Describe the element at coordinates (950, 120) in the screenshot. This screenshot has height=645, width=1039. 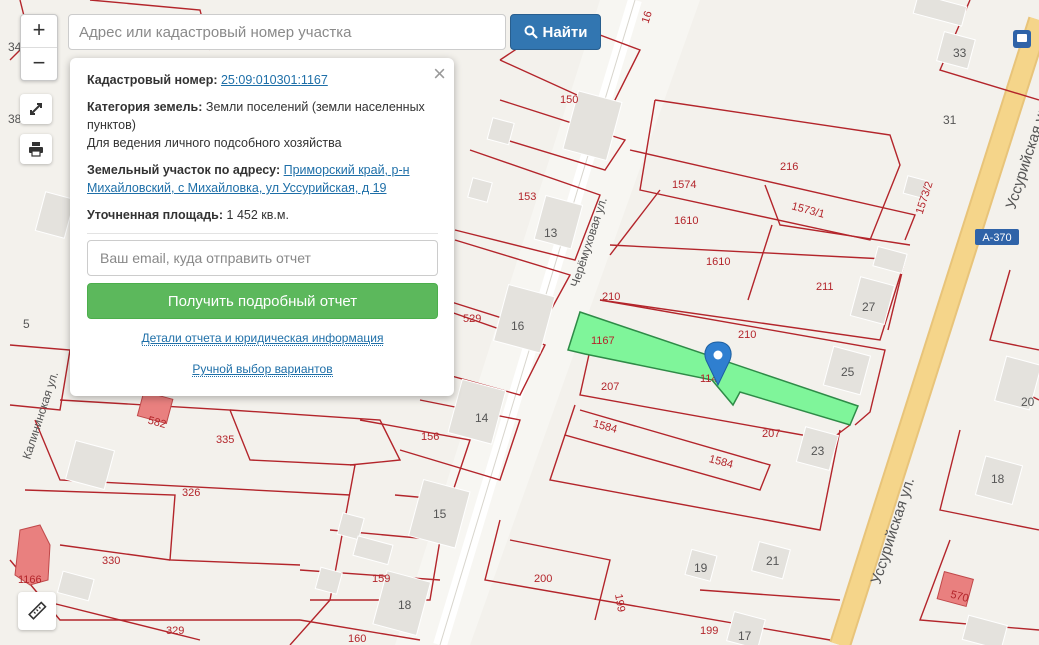
I see `house-number: 31` at that location.